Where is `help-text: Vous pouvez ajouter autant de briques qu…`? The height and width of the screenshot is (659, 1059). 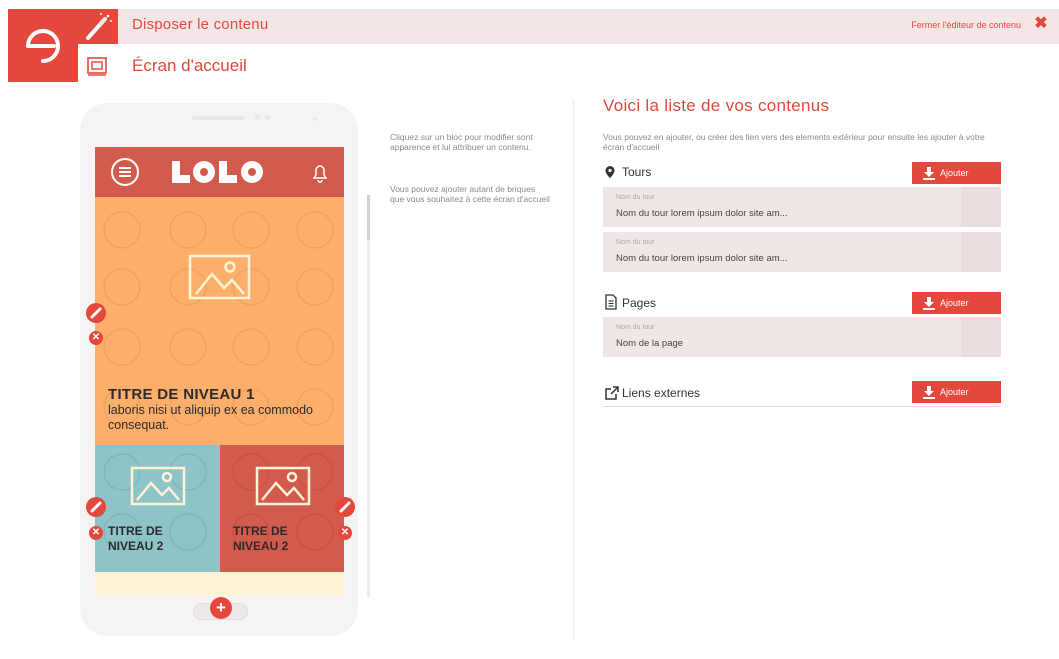 help-text: Vous pouvez ajouter autant de briques qu… is located at coordinates (470, 194).